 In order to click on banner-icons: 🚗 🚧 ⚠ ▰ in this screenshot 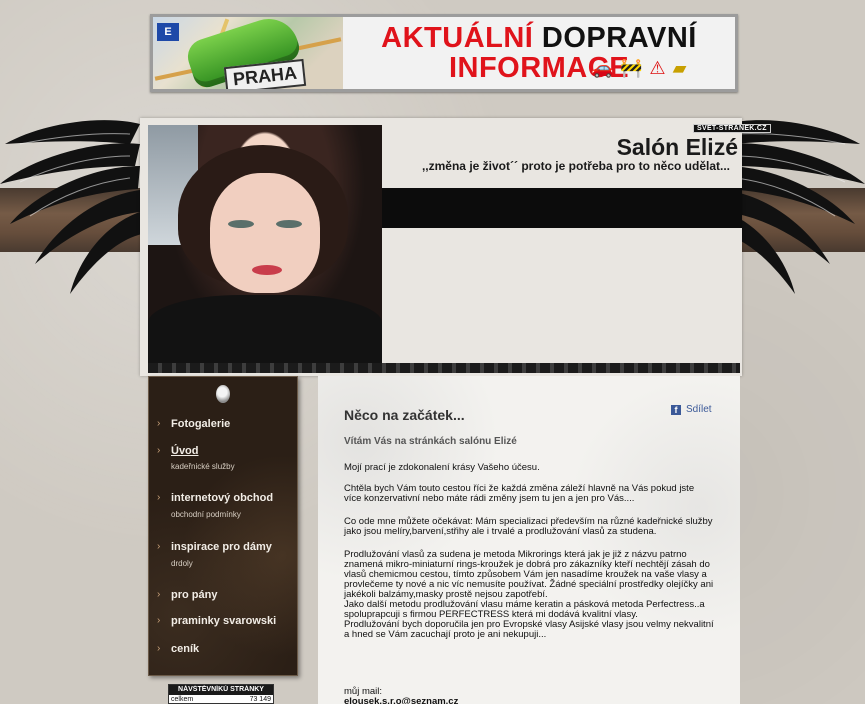, I will do `click(638, 68)`.